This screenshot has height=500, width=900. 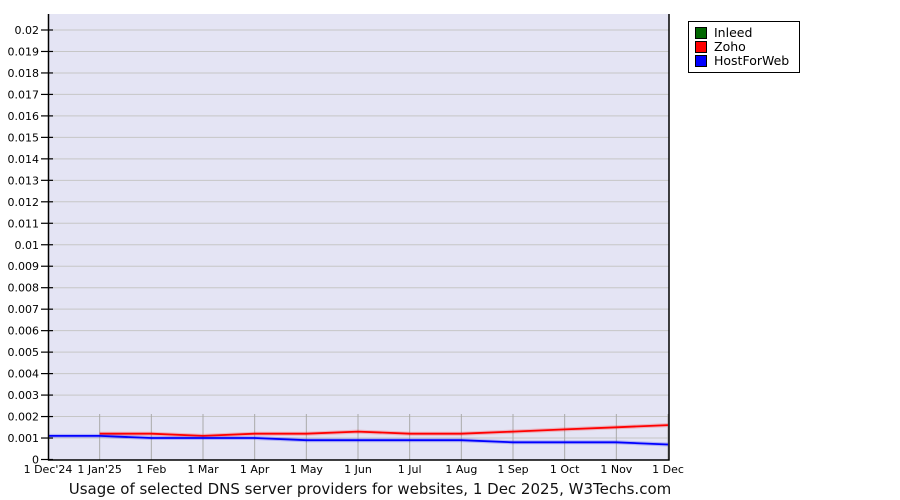 I want to click on y-axis-tick-label: 0.005, so click(x=24, y=352).